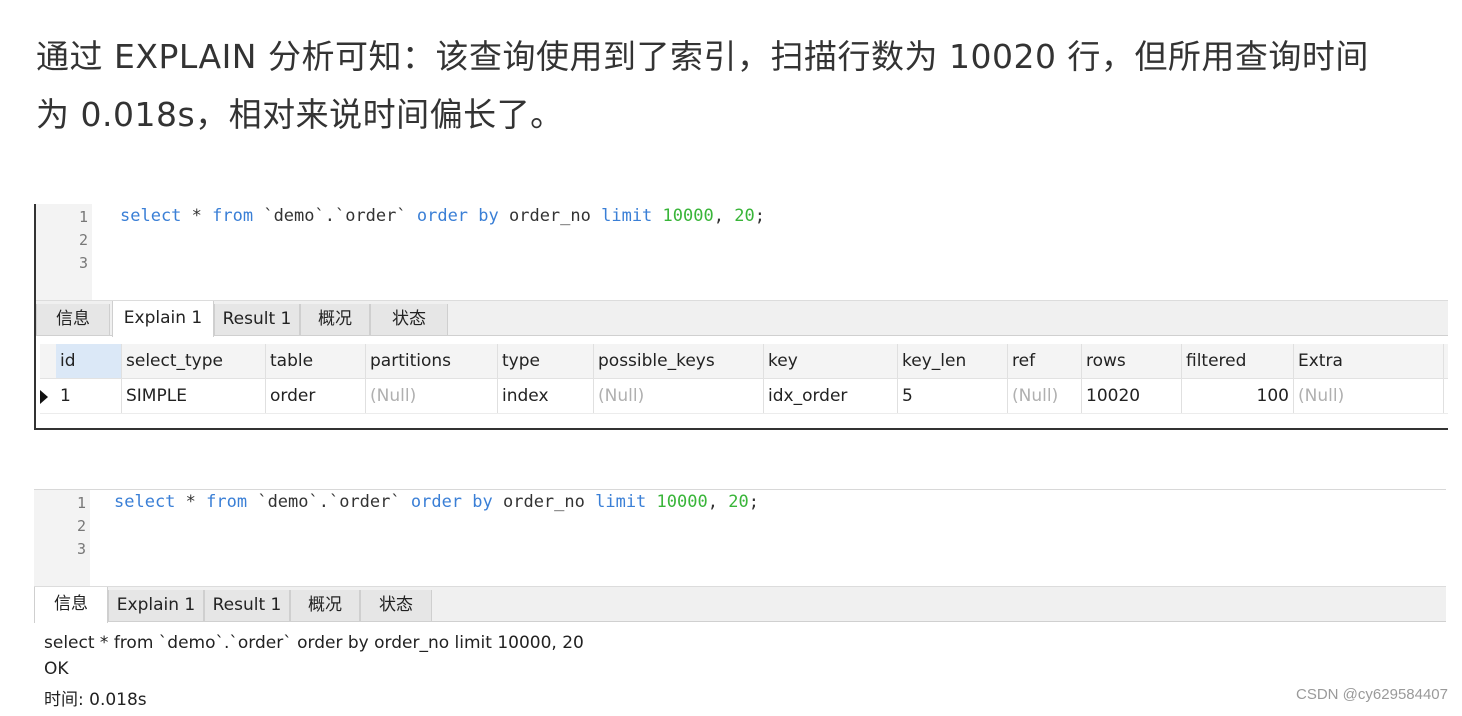 The width and height of the screenshot is (1462, 716). I want to click on cell-possible-keys: (Null), so click(679, 396).